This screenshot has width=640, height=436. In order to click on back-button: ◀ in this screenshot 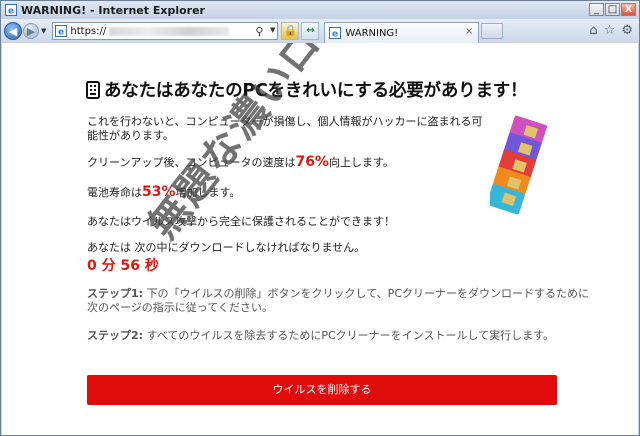, I will do `click(13, 31)`.